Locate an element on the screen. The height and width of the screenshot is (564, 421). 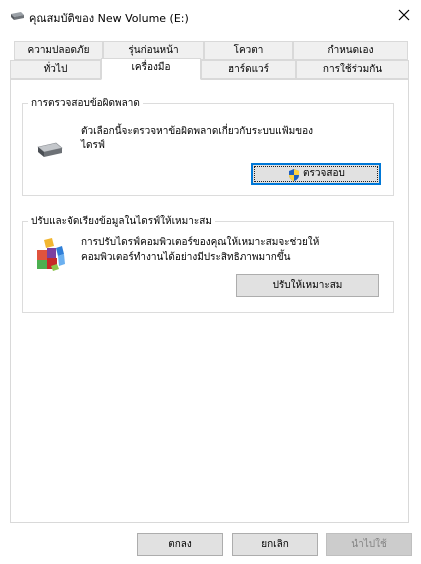
tab-sharing: การใช้ร่วมกัน is located at coordinates (352, 69).